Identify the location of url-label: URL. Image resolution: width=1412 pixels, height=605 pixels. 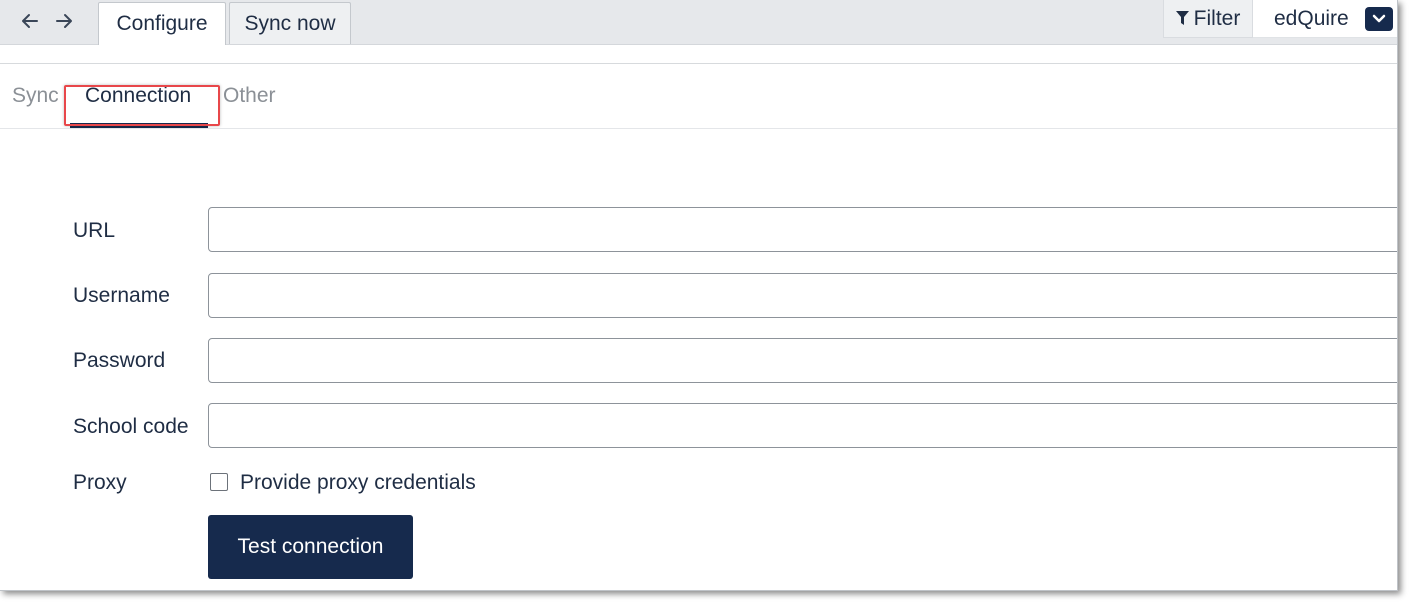
(94, 230).